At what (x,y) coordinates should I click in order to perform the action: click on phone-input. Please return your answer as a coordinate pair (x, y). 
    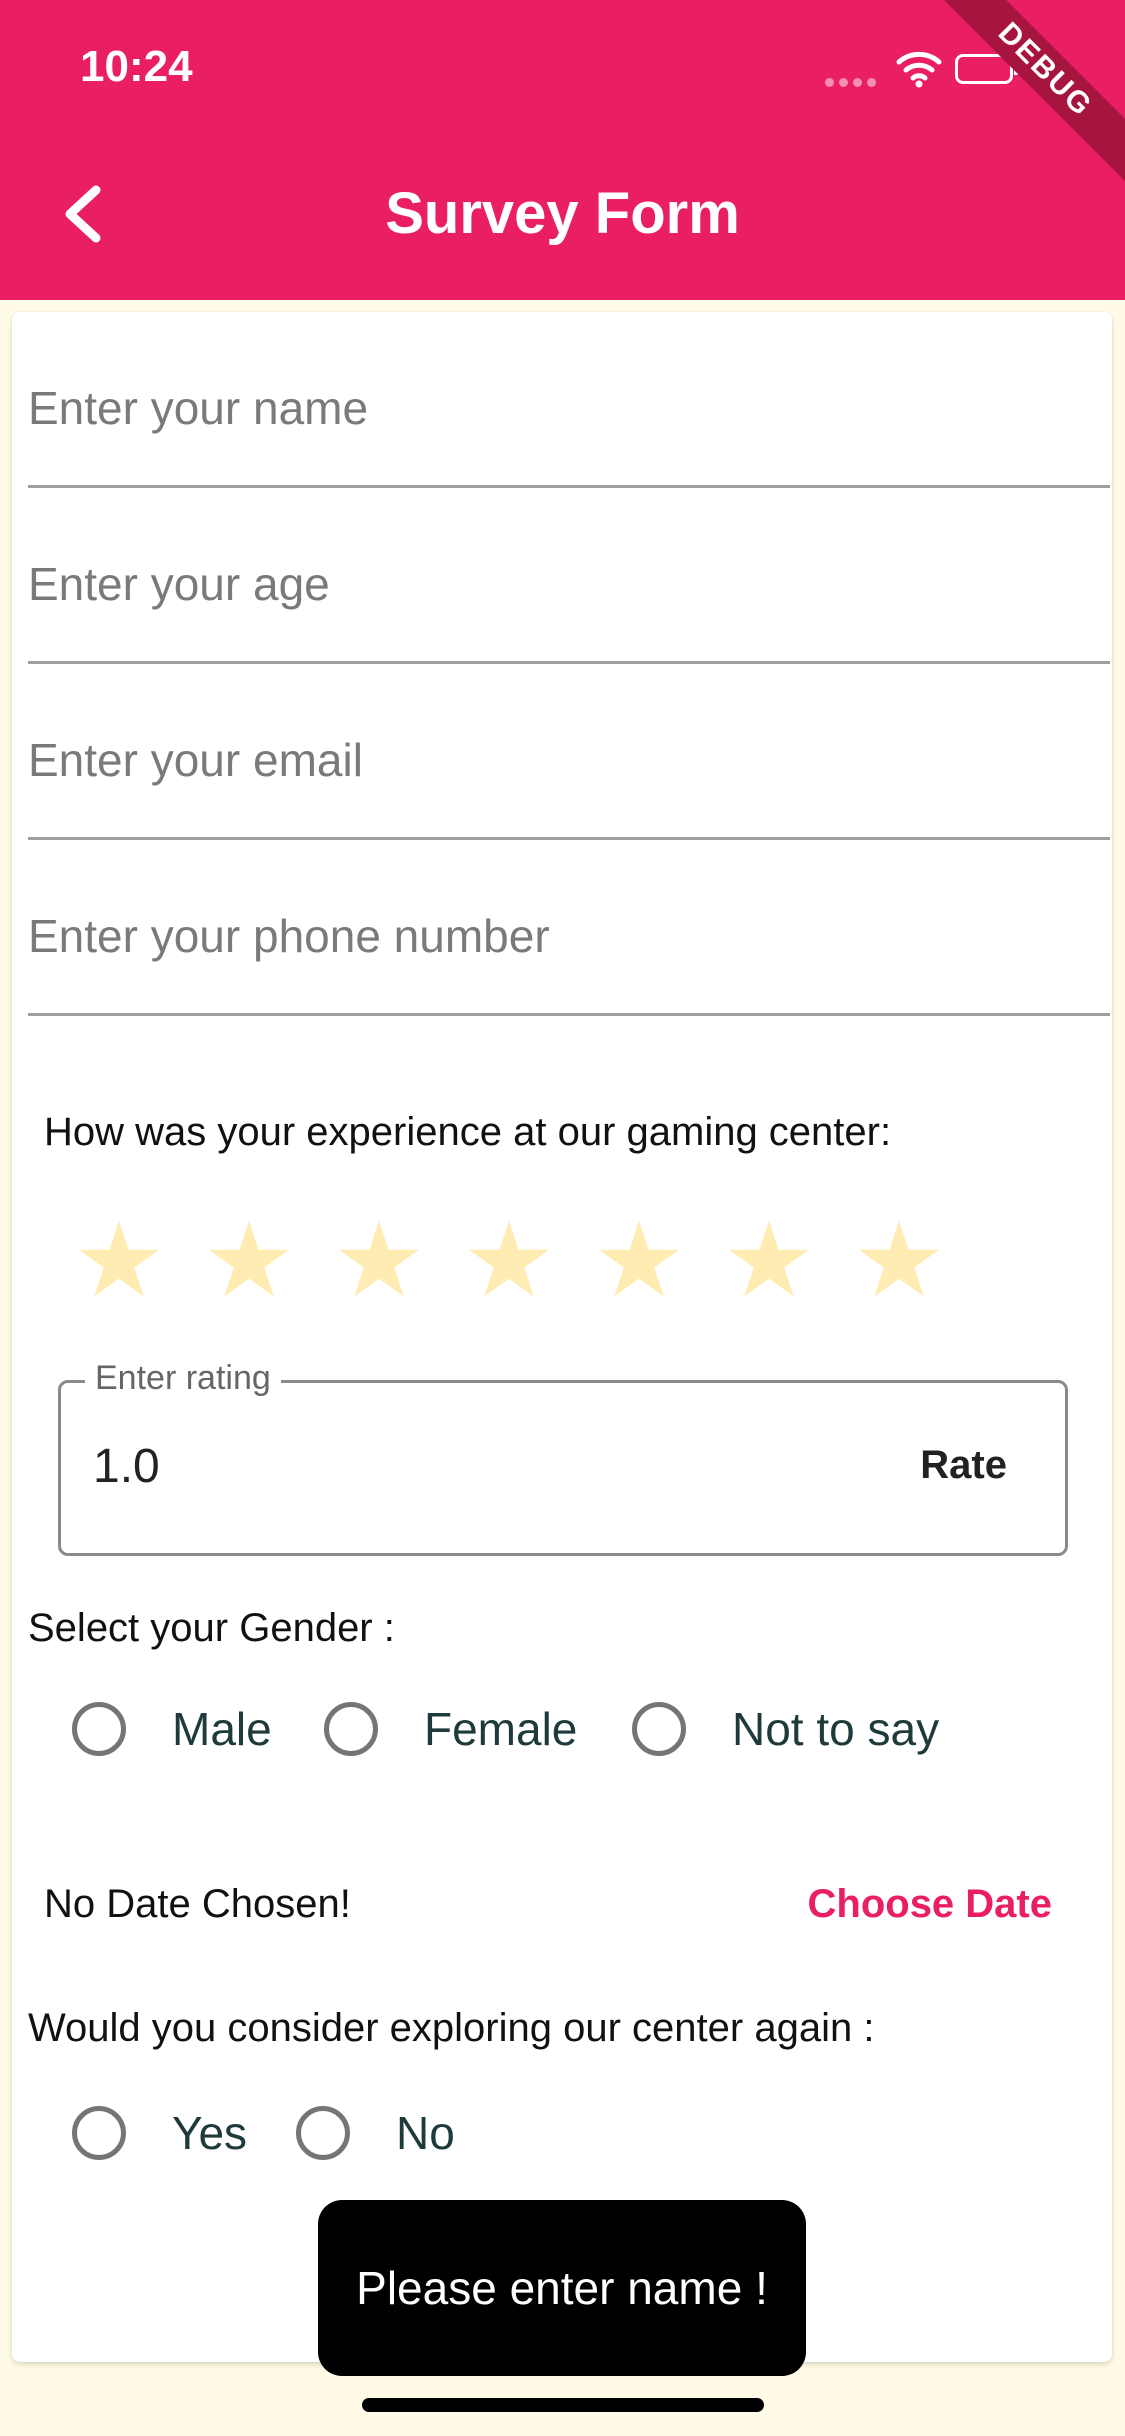
    Looking at the image, I should click on (569, 936).